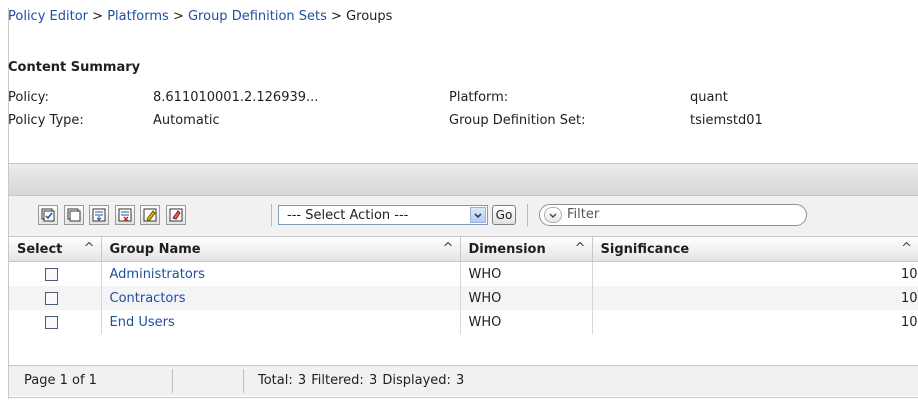 Image resolution: width=918 pixels, height=402 pixels. I want to click on group-name-link: Contractors, so click(144, 298).